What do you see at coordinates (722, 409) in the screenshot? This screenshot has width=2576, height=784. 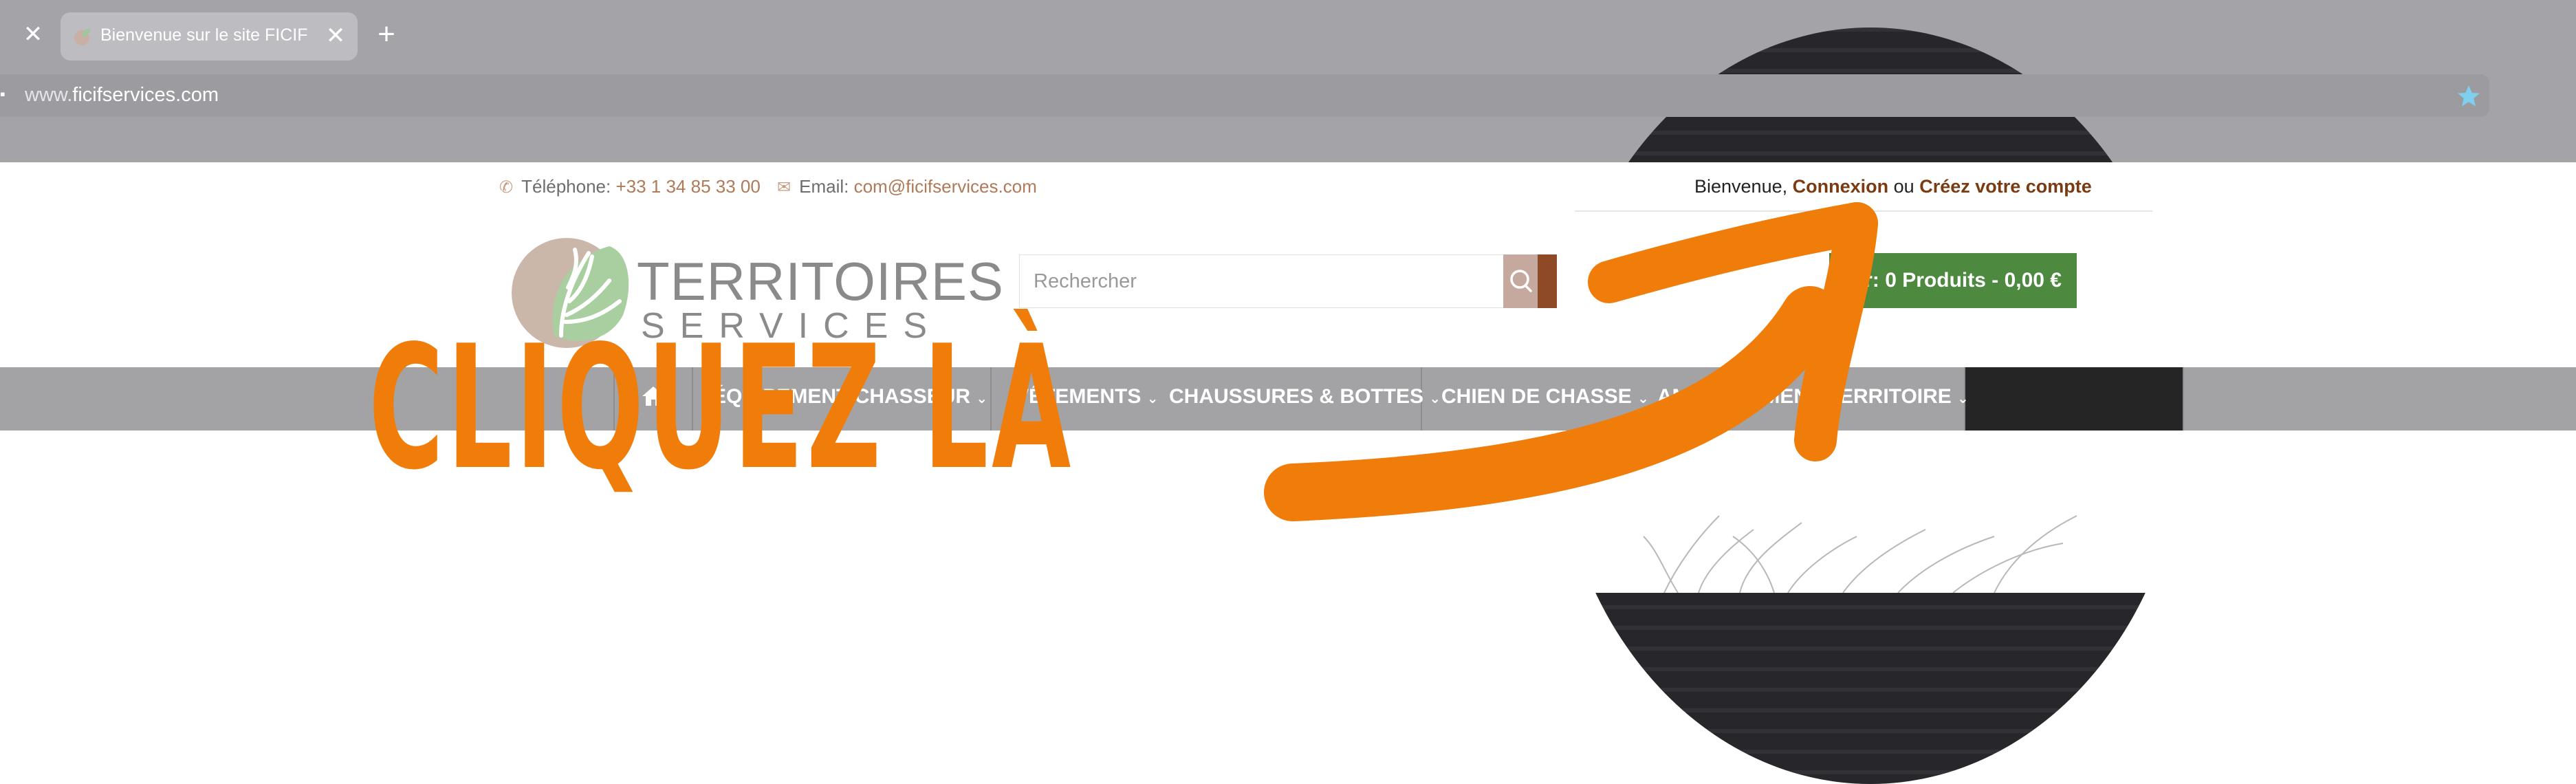 I see `cta-overlay-text: CLIQUEZ LÀ` at bounding box center [722, 409].